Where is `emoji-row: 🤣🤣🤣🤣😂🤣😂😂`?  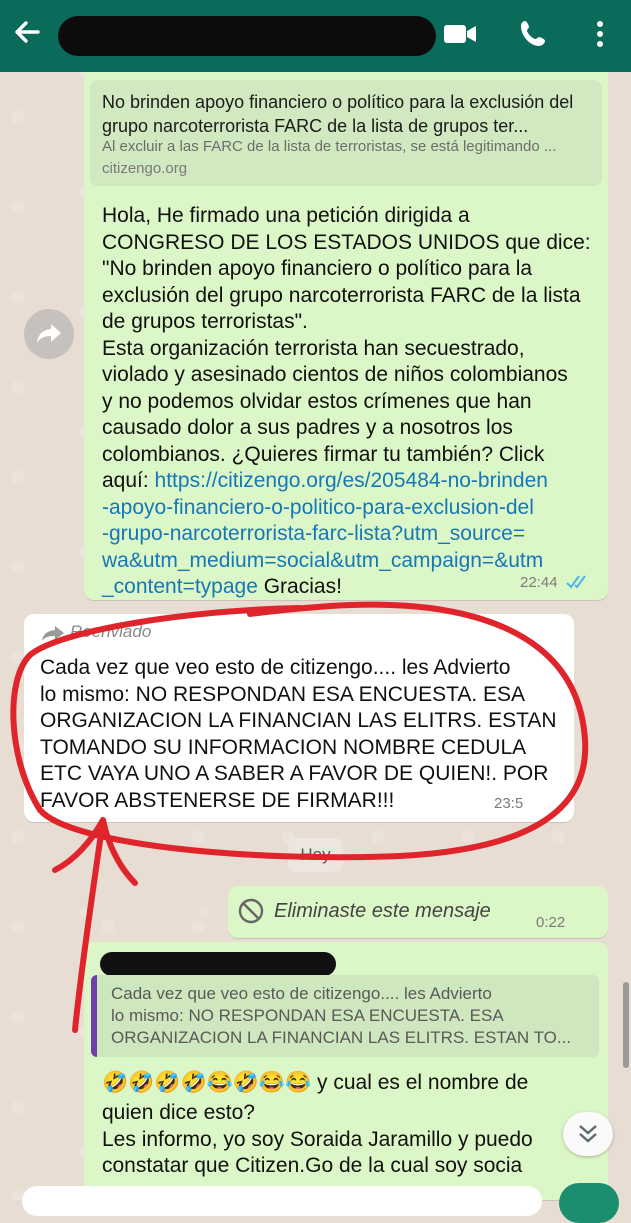
emoji-row: 🤣🤣🤣🤣😂🤣😂😂 is located at coordinates (207, 1082).